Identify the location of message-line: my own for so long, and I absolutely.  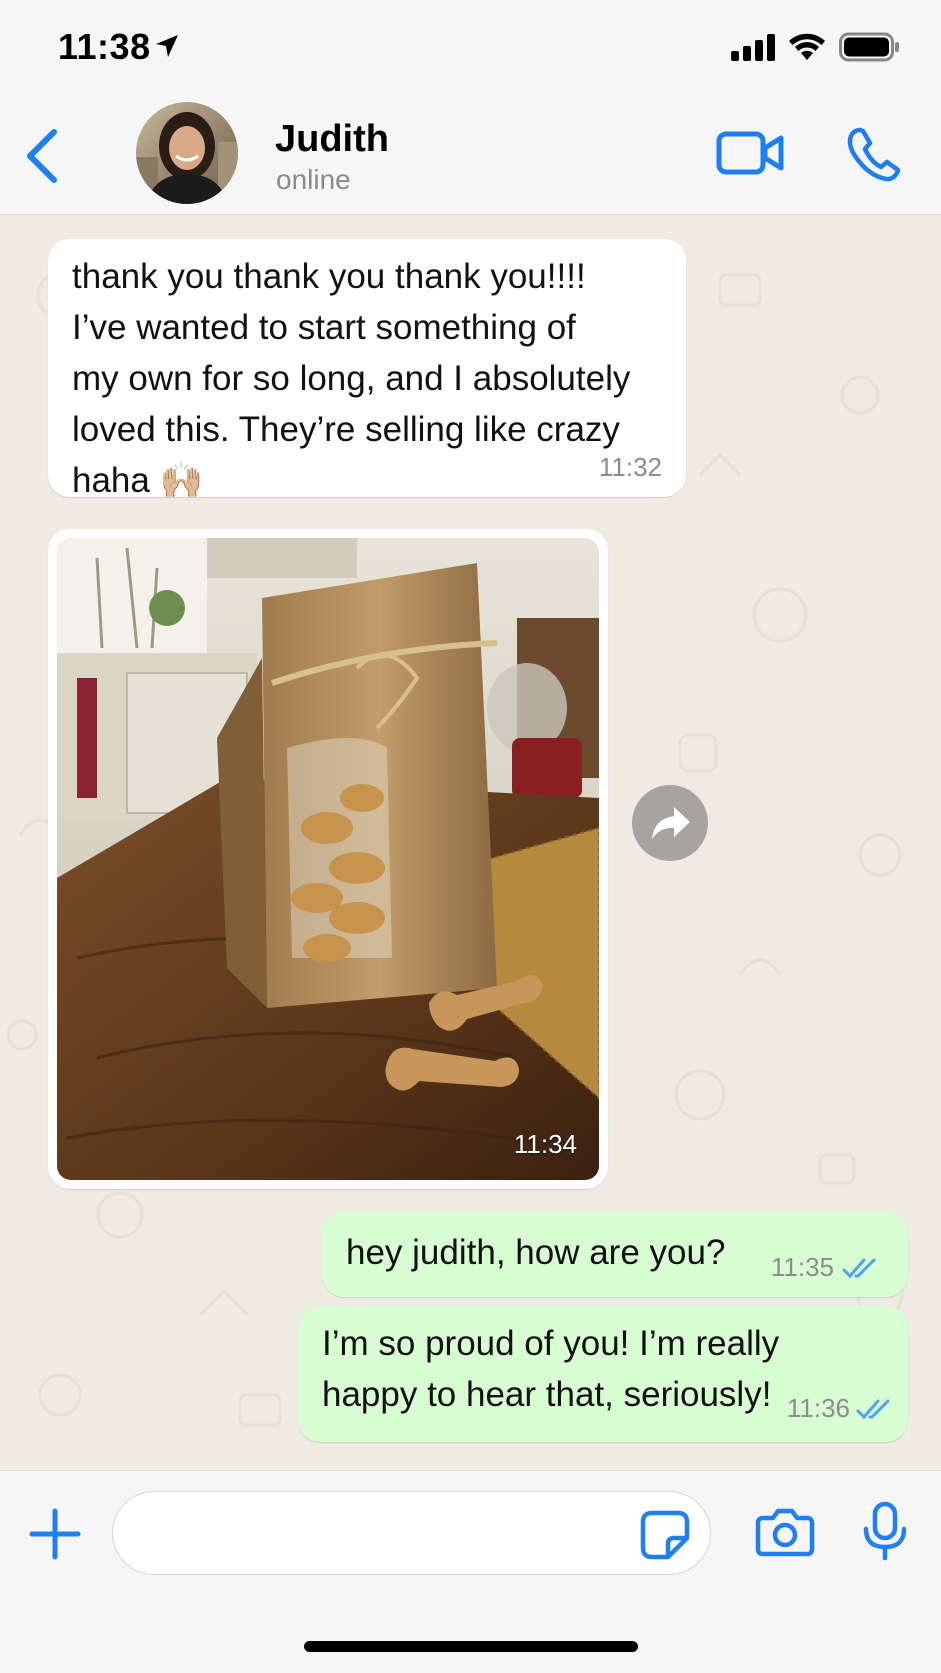
(351, 378).